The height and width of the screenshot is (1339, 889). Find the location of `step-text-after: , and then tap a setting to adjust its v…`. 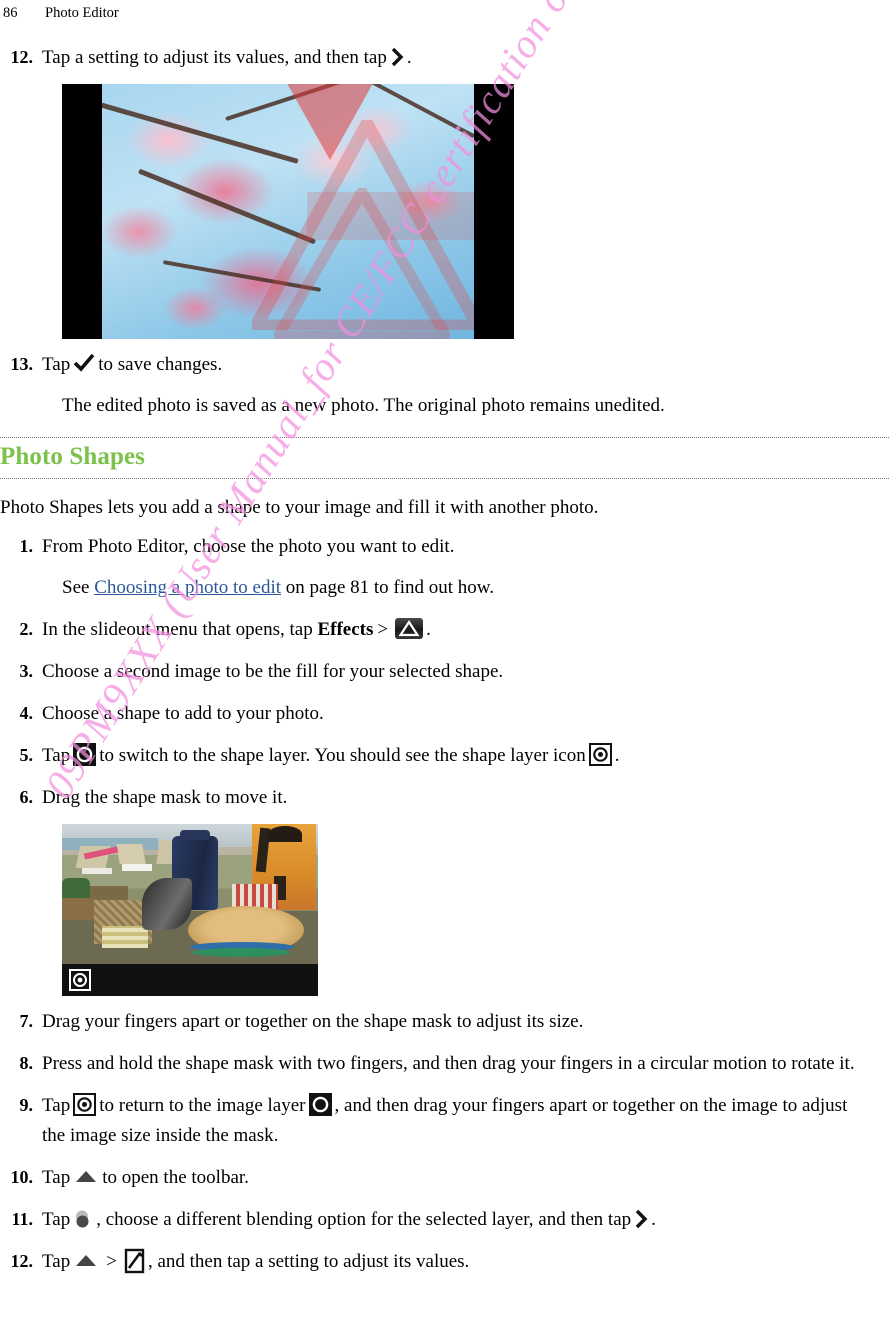

step-text-after: , and then tap a setting to adjust its v… is located at coordinates (308, 1261).